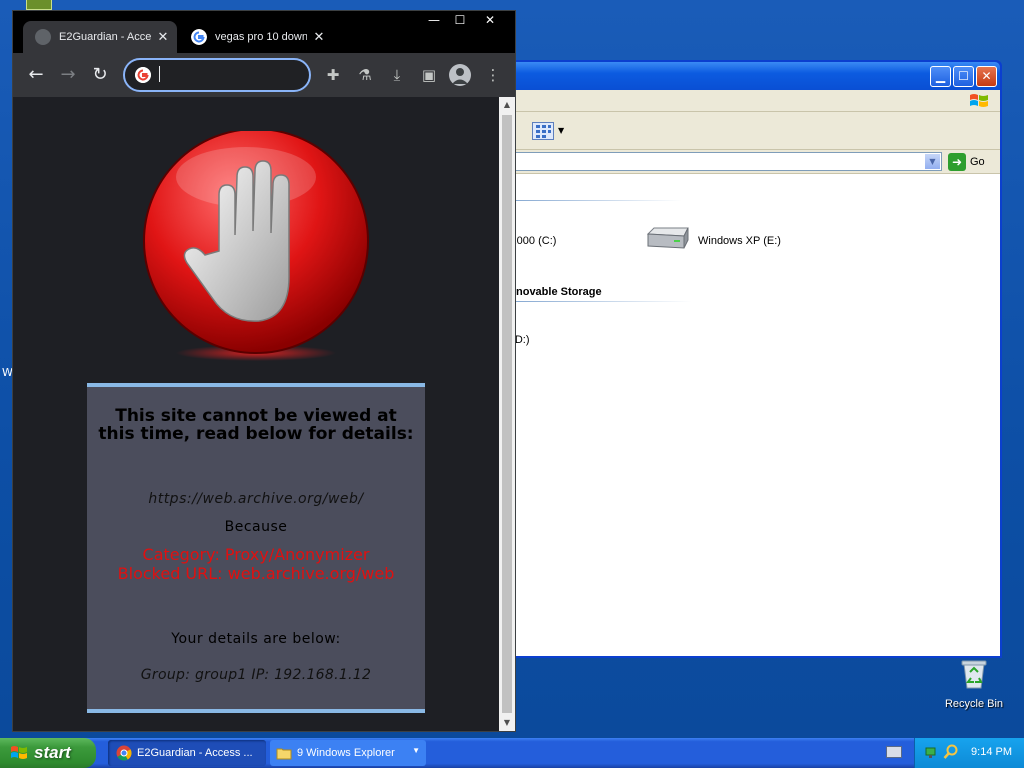 The height and width of the screenshot is (768, 1024). Describe the element at coordinates (460, 20) in the screenshot. I see `maximize-icon: ☐` at that location.